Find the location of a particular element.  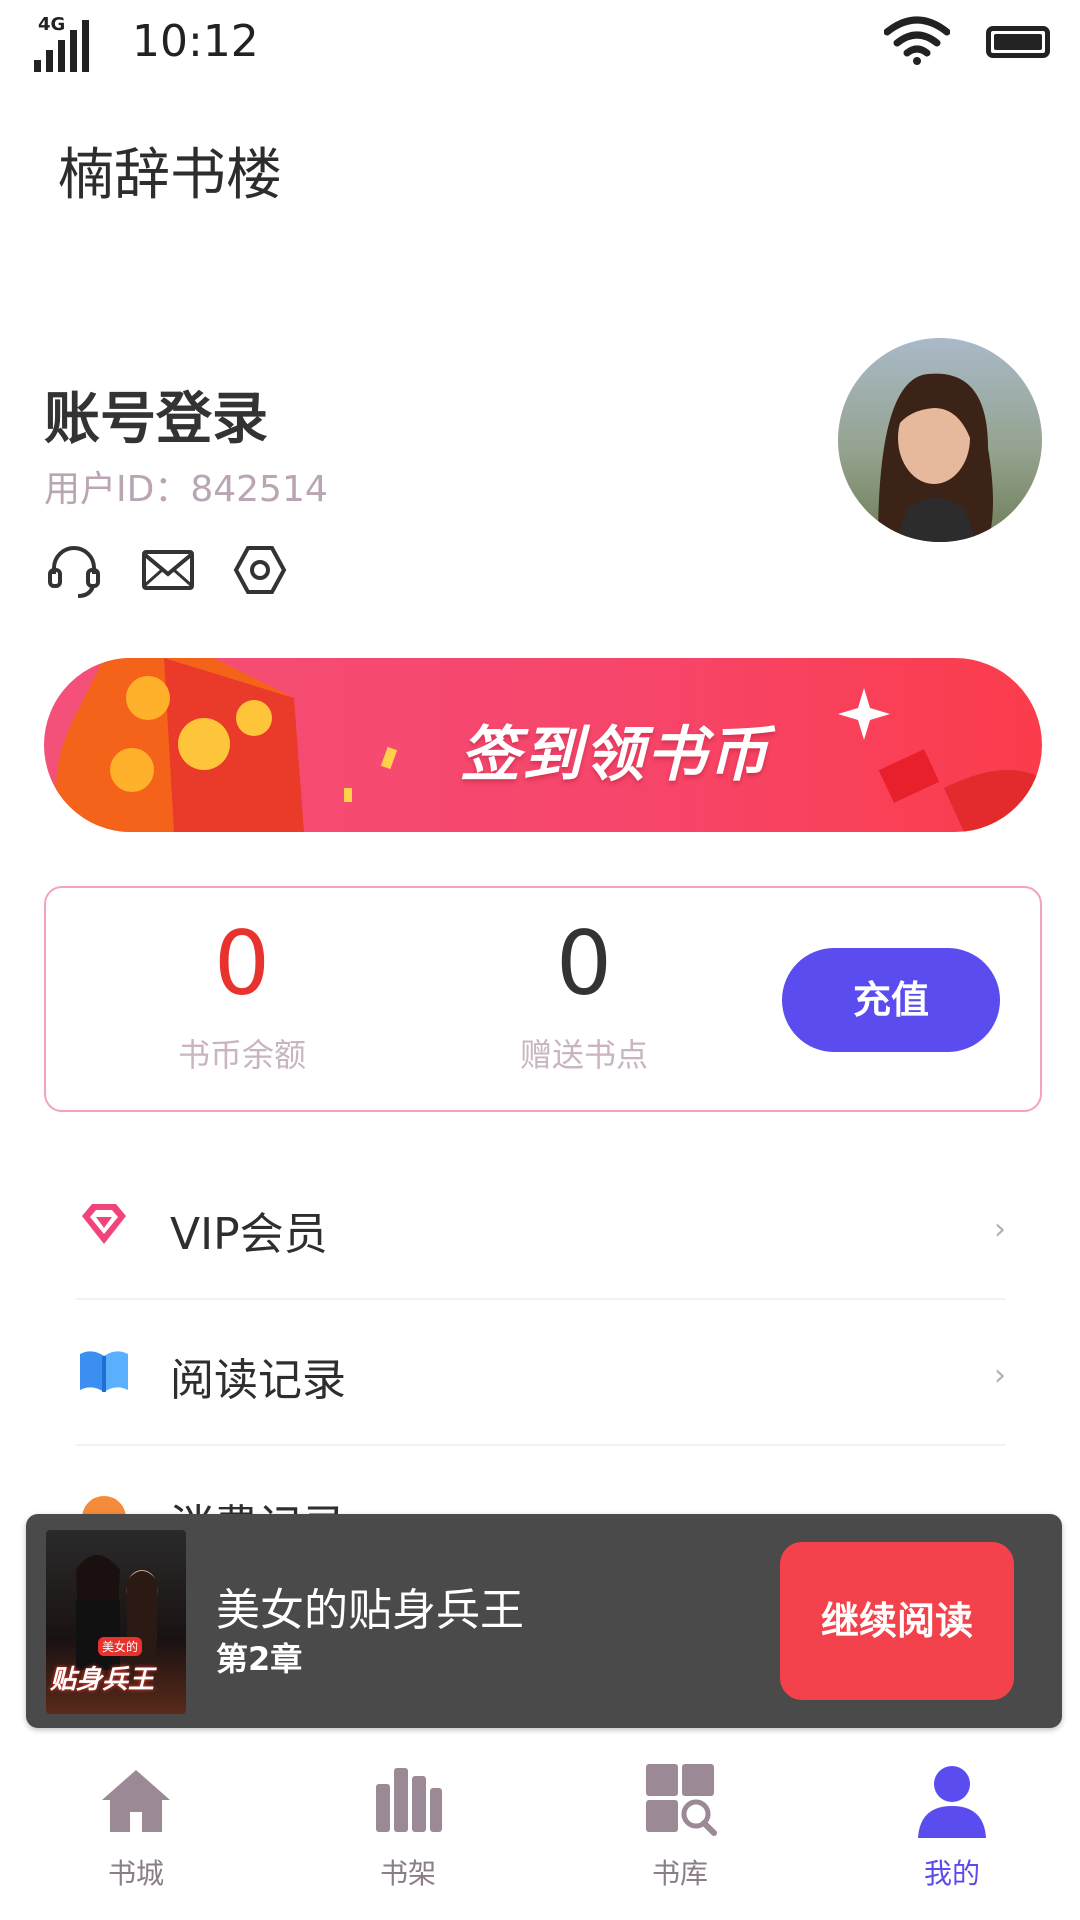

cover-title: 贴身兵王 is located at coordinates (102, 1680).